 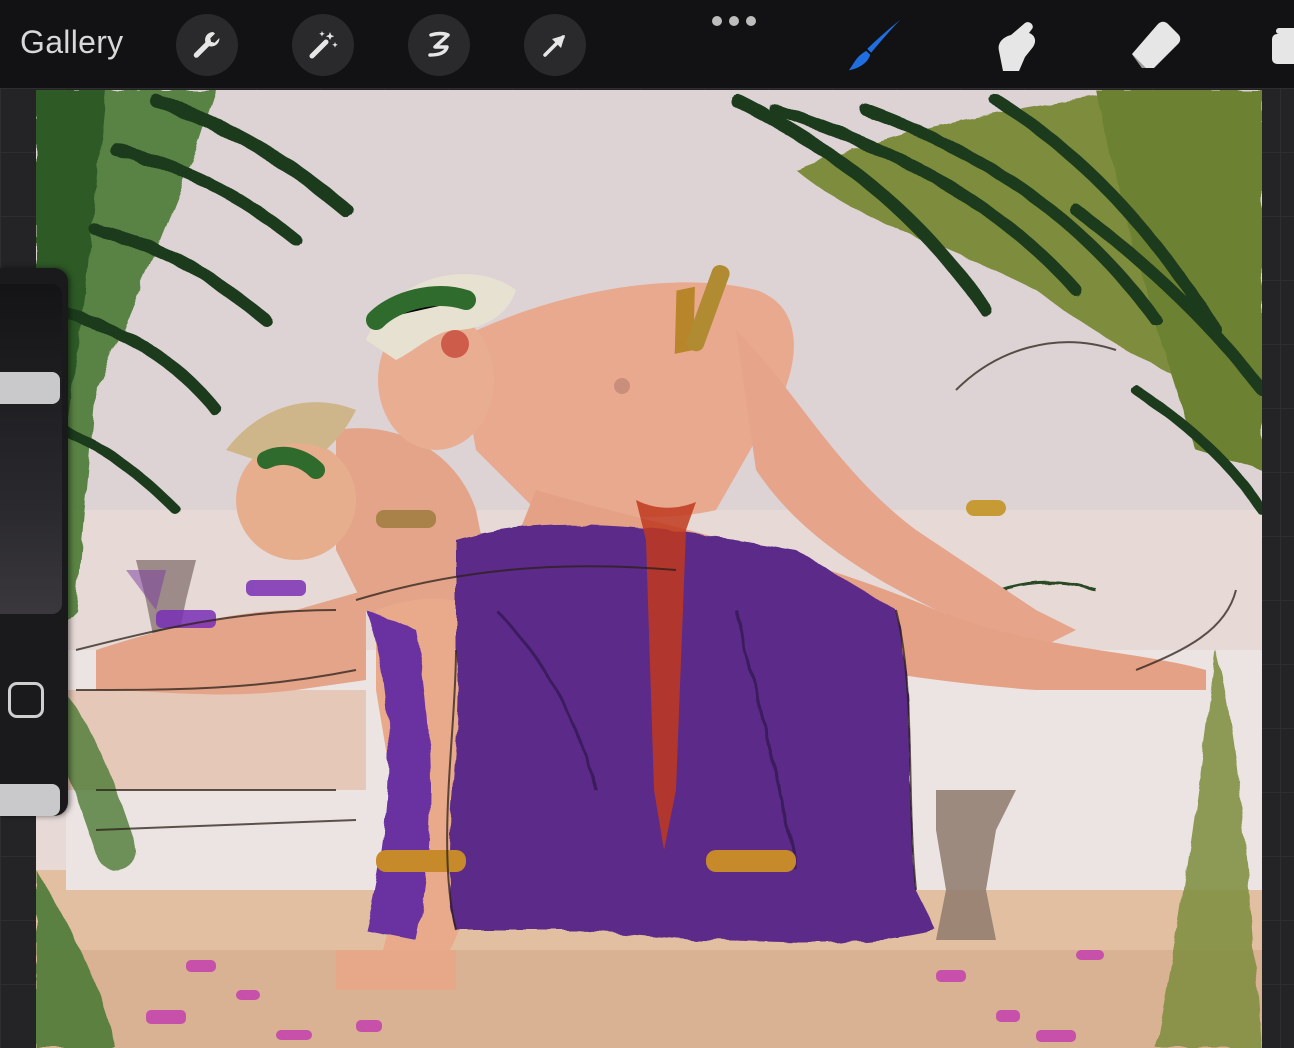 I want to click on actions-button, so click(x=207, y=45).